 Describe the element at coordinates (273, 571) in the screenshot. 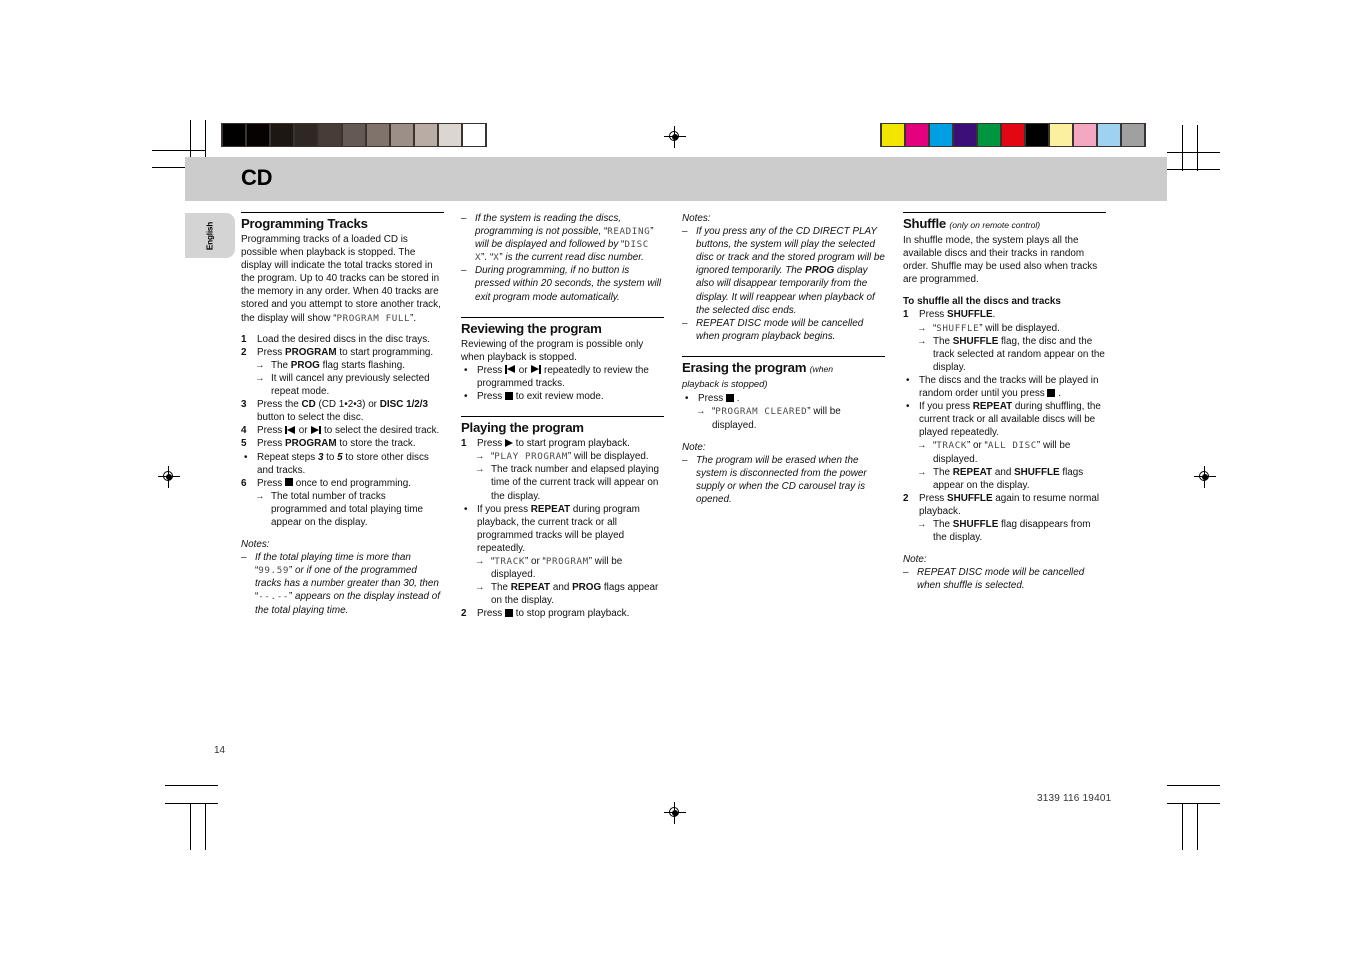

I see `lcd-9959: 99.59` at that location.